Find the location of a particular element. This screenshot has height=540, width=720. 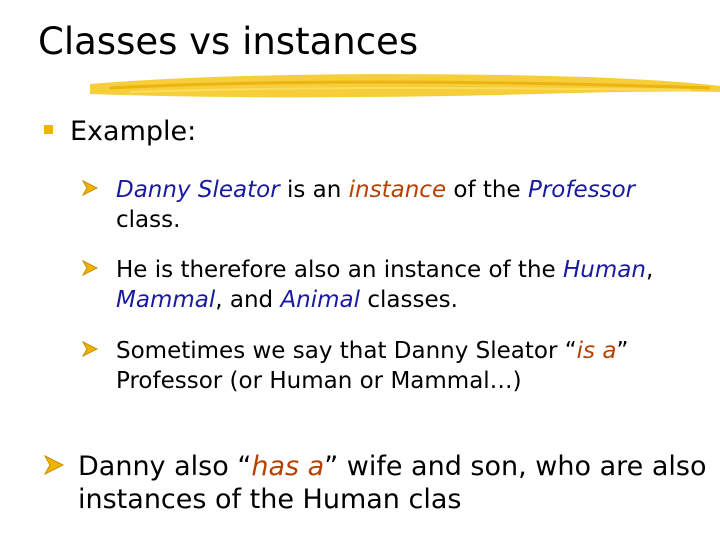

example-heading: Example: is located at coordinates (133, 131).